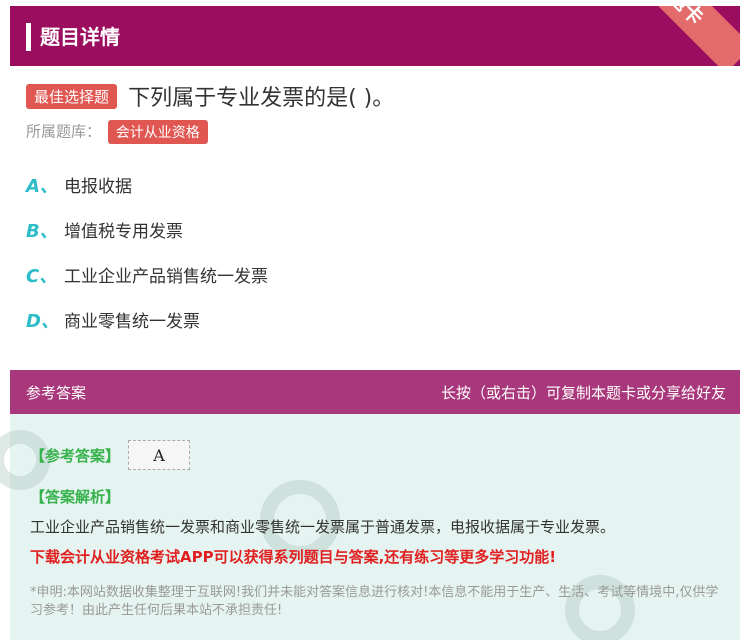 This screenshot has height=640, width=750. I want to click on reference-answer-label: 【参考答案】, so click(75, 455).